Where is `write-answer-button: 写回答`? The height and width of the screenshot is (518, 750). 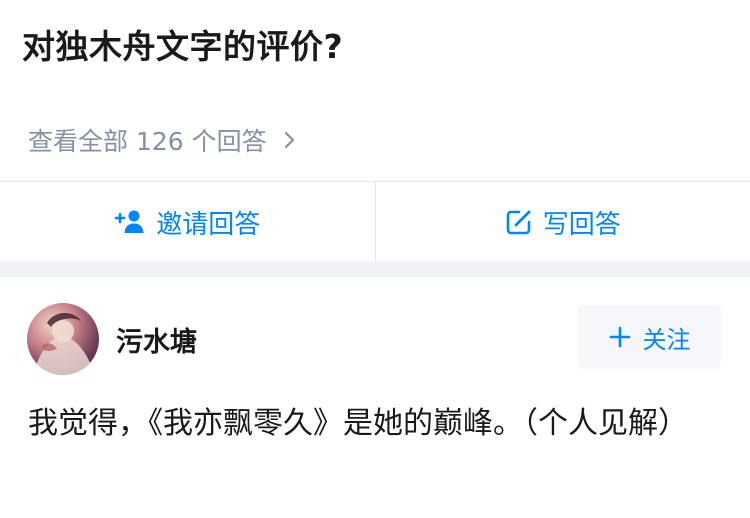
write-answer-button: 写回答 is located at coordinates (563, 222).